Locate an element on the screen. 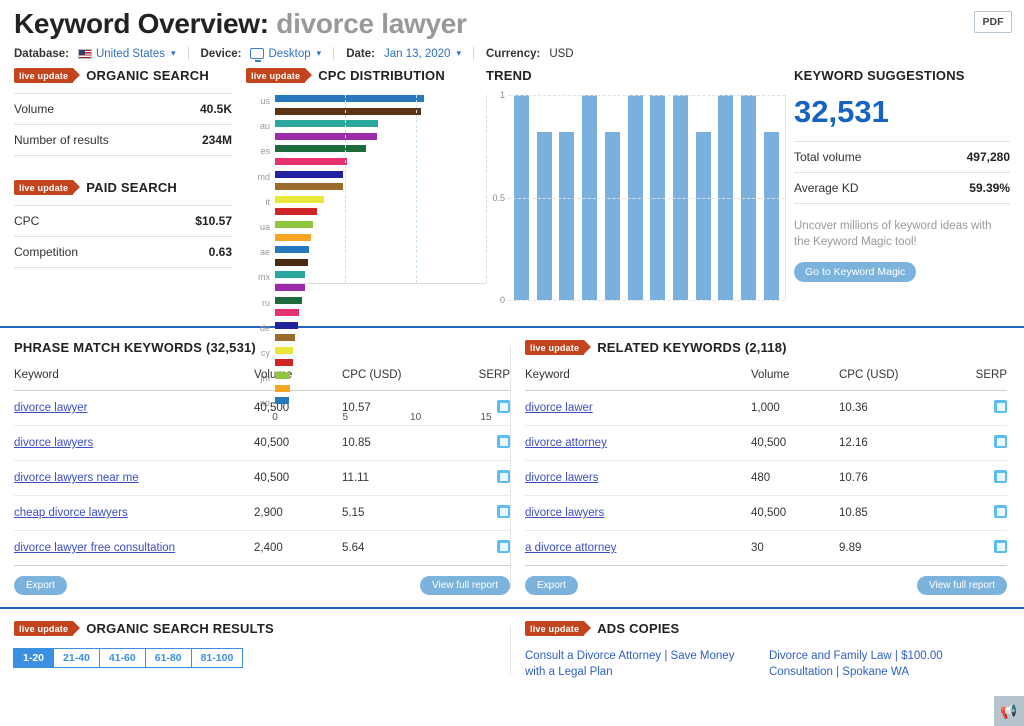 The image size is (1024, 726). date-filter: Date: Jan 13, 2020 ▾ is located at coordinates (403, 54).